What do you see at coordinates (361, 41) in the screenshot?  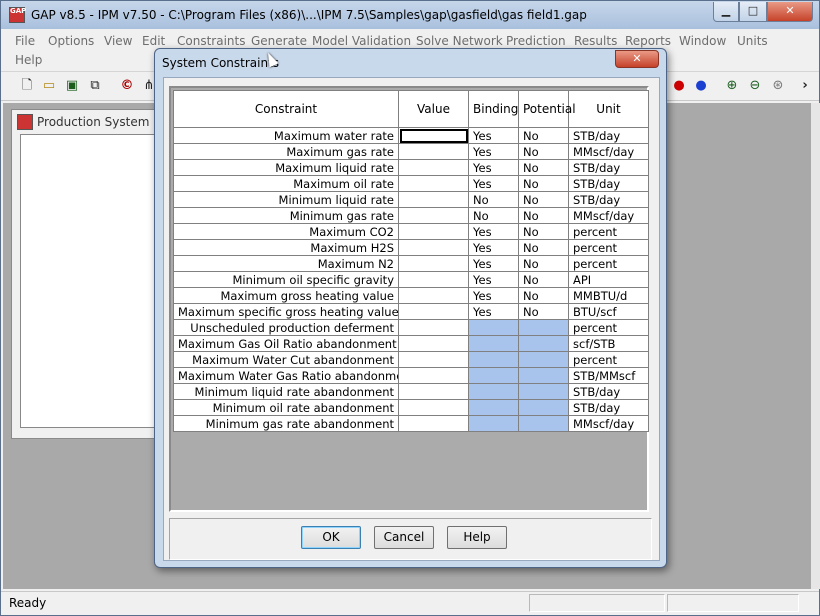 I see `menu-model-validation: Model Validation` at bounding box center [361, 41].